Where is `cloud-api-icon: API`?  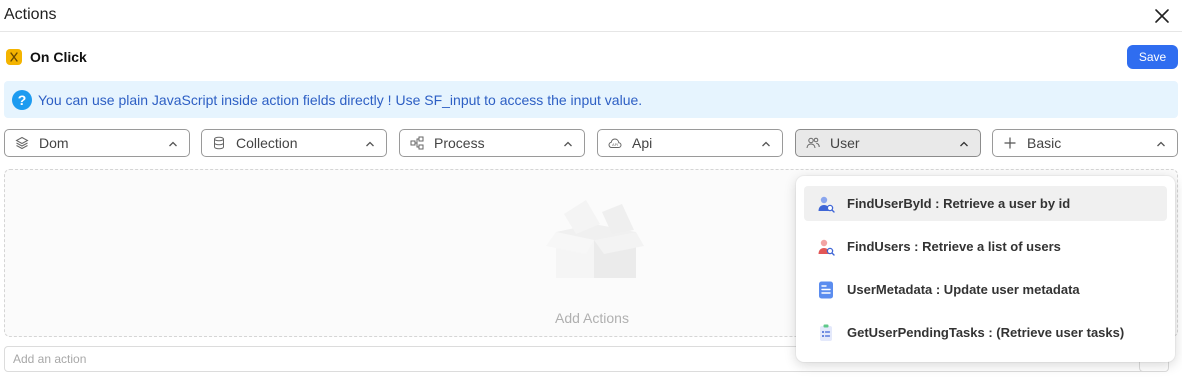 cloud-api-icon: API is located at coordinates (615, 143).